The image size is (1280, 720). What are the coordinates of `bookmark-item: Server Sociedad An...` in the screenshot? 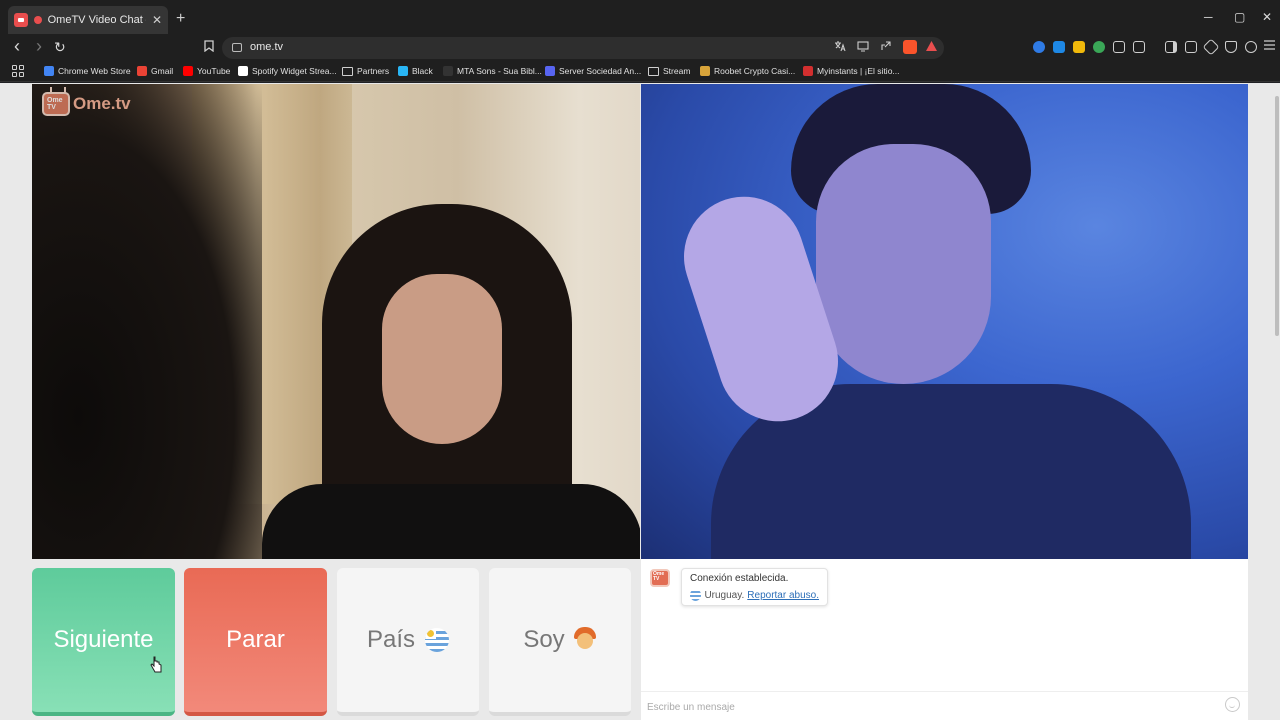 It's located at (593, 71).